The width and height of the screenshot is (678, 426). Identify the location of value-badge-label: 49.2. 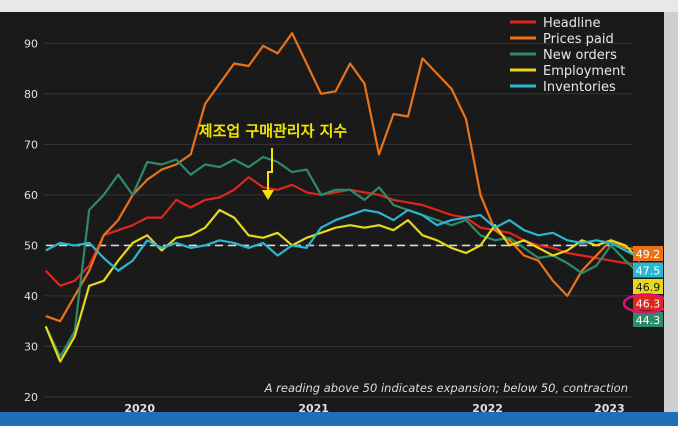
(648, 254).